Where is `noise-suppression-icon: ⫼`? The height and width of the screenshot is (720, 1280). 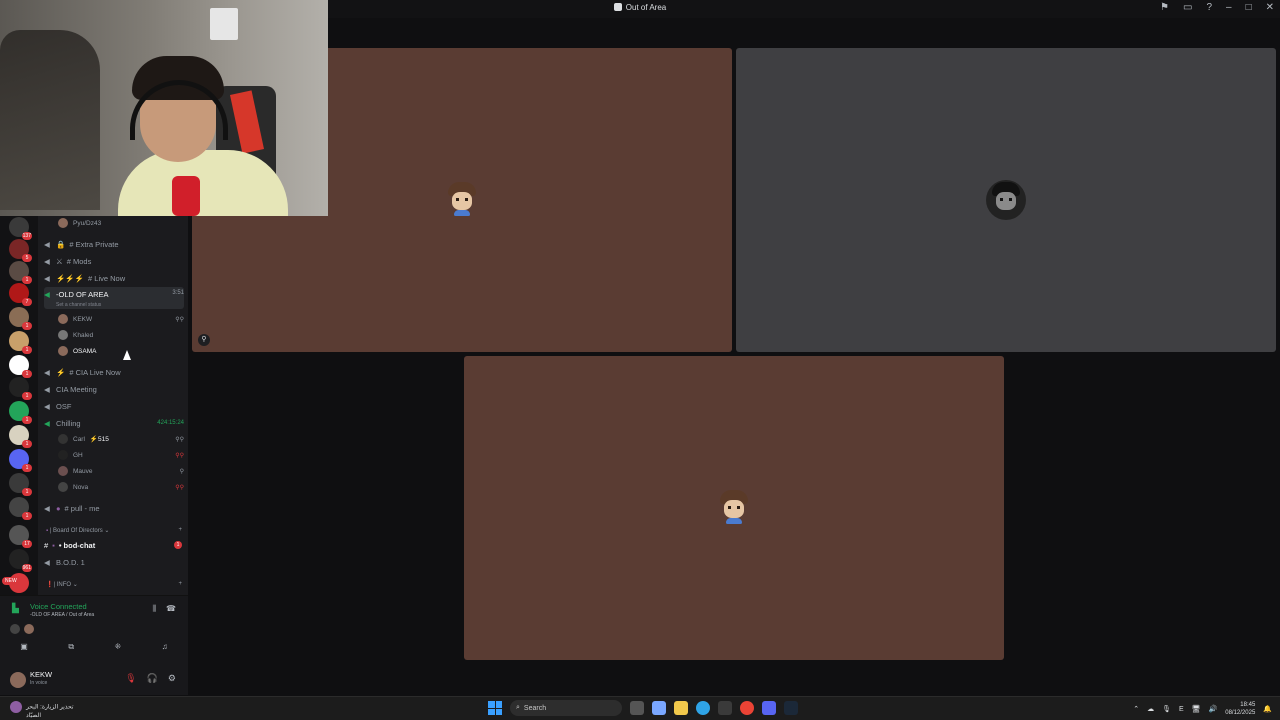 noise-suppression-icon: ⫼ is located at coordinates (154, 609).